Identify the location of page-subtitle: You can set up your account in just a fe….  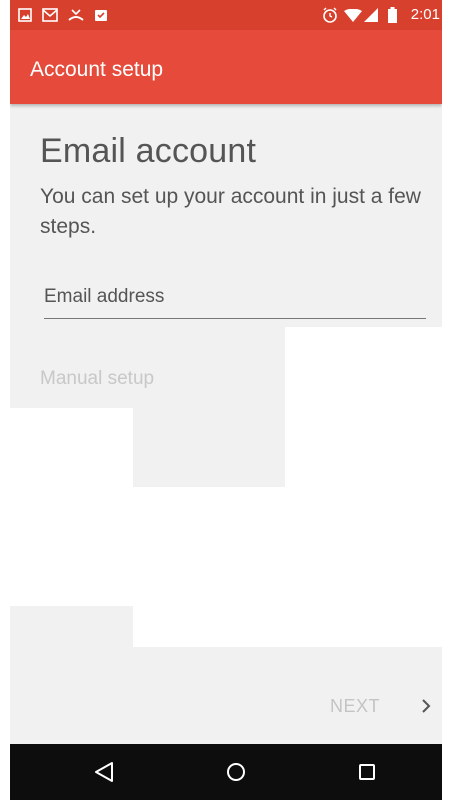
(230, 211).